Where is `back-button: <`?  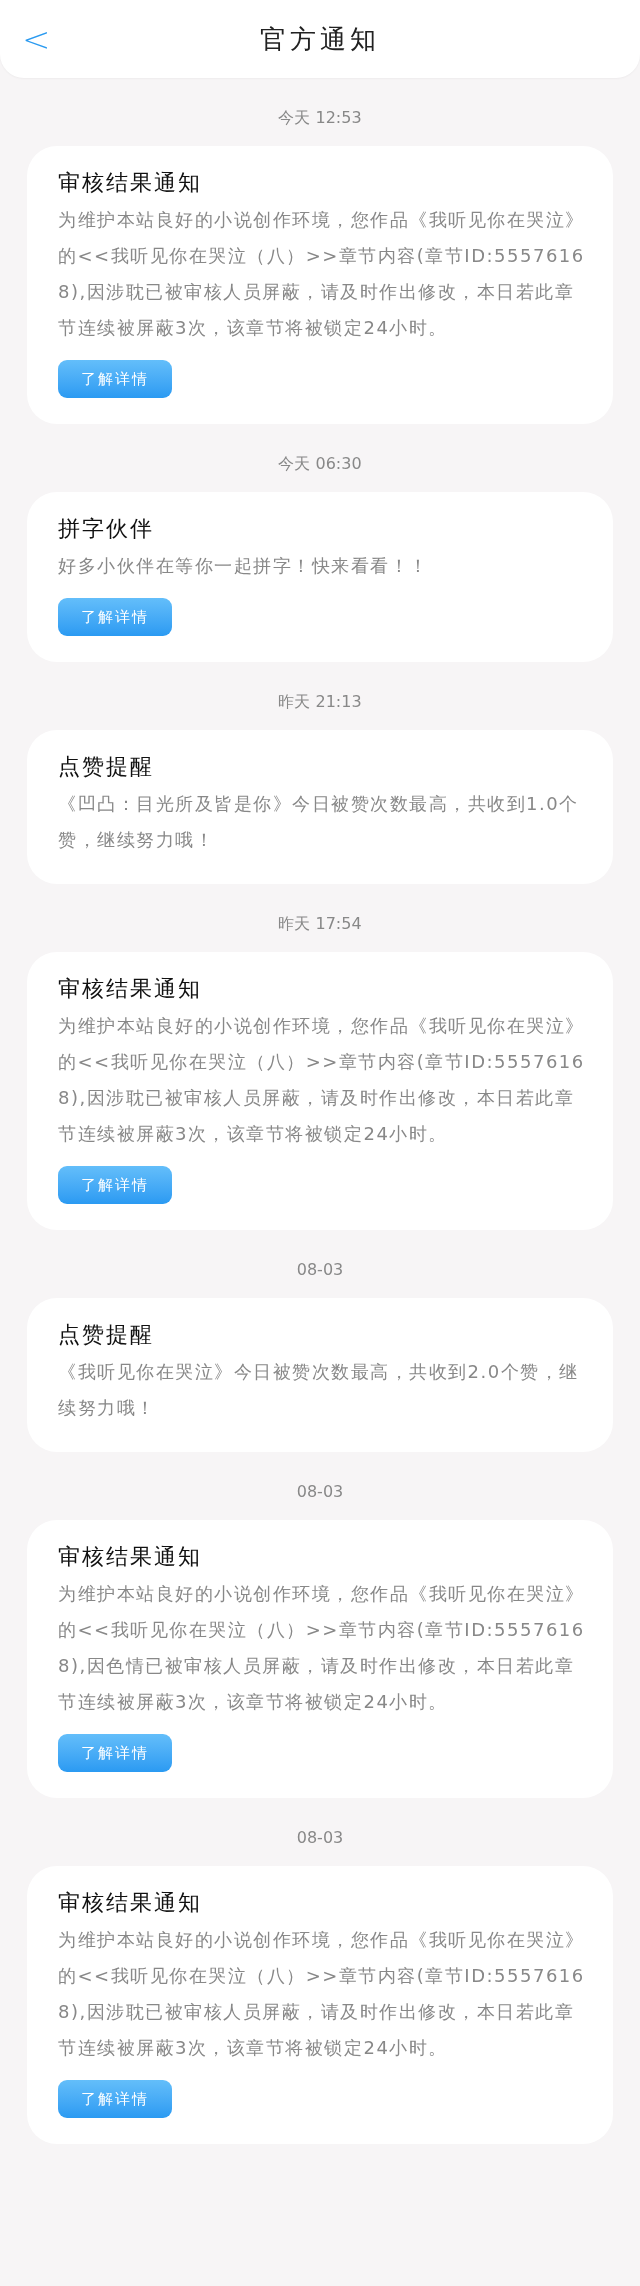
back-button: < is located at coordinates (36, 39).